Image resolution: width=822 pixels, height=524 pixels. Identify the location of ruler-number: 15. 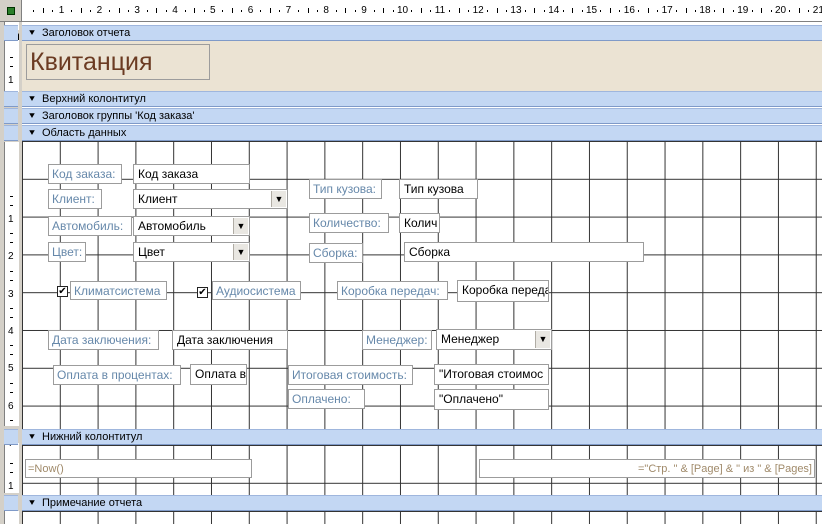
(592, 10).